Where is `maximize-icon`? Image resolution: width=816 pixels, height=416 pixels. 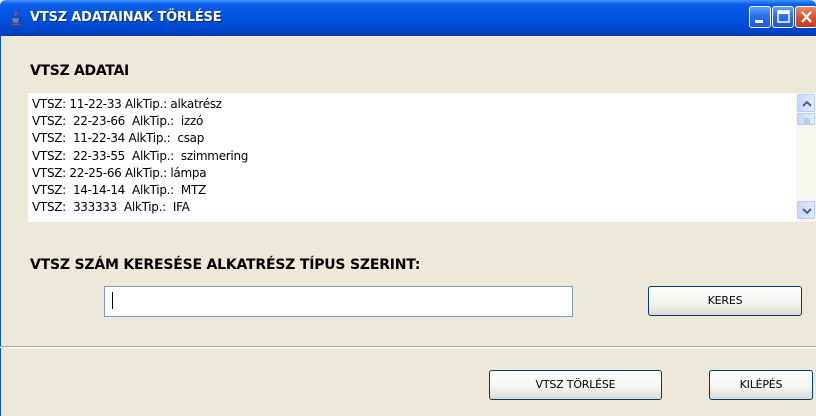
maximize-icon is located at coordinates (783, 16).